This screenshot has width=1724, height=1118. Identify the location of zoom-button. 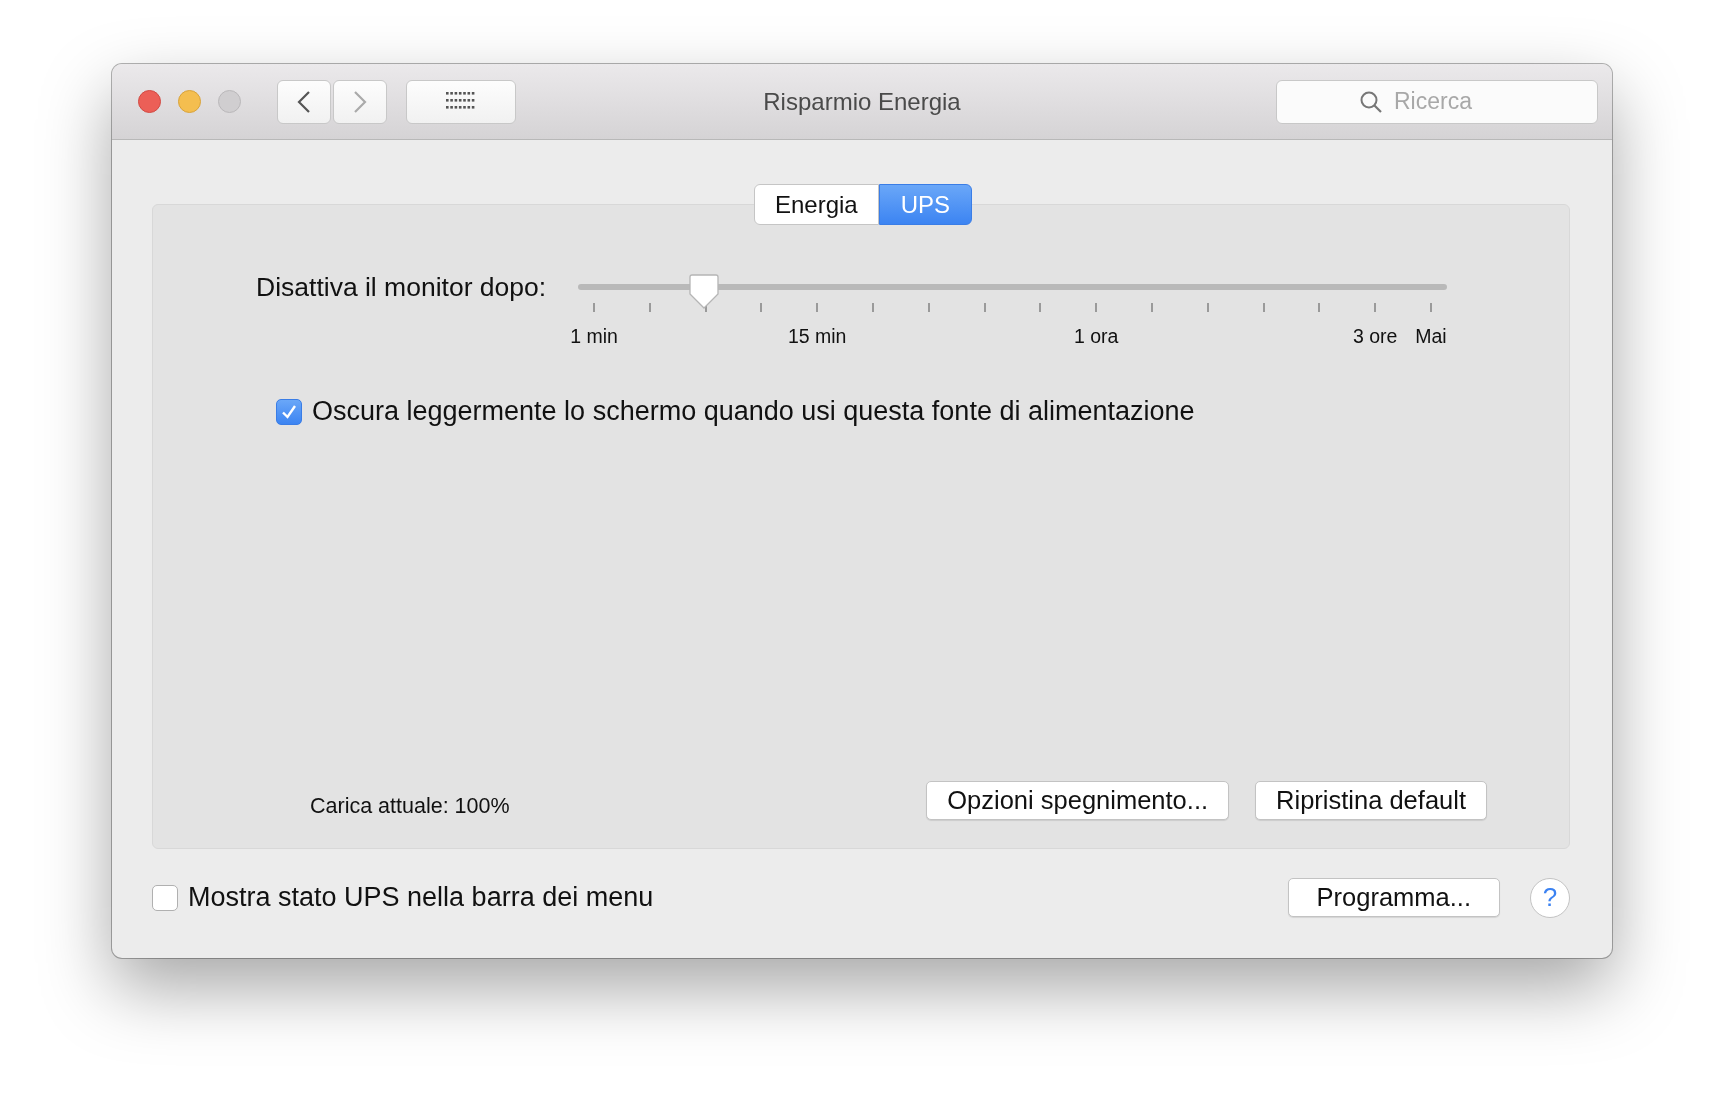
(229, 101).